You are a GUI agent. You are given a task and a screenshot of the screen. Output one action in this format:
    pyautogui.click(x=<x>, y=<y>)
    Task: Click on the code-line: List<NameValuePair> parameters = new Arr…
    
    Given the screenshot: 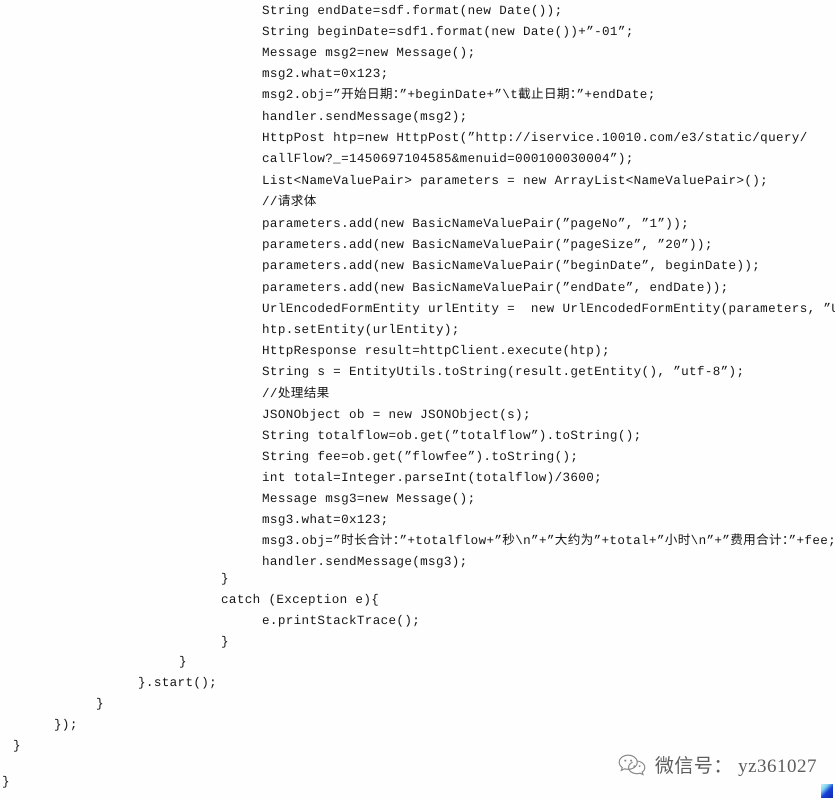 What is the action you would take?
    pyautogui.click(x=515, y=181)
    